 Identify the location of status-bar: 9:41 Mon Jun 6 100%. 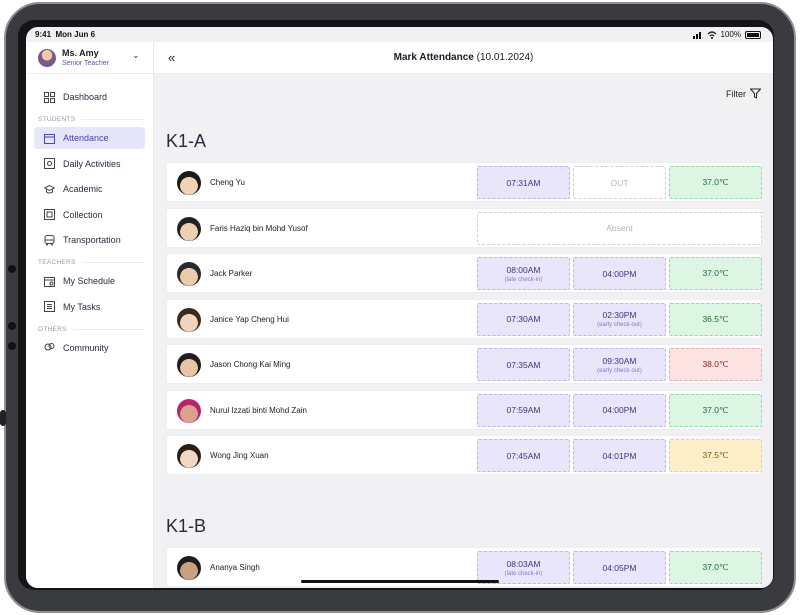
(399, 34).